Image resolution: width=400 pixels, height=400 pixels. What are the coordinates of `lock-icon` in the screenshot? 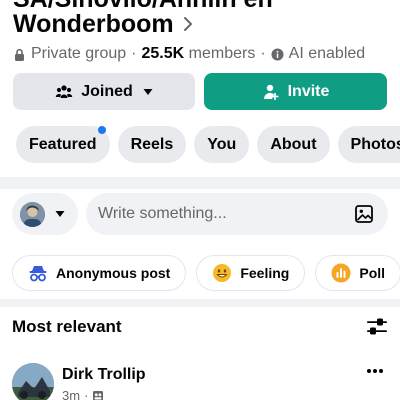 It's located at (19, 54).